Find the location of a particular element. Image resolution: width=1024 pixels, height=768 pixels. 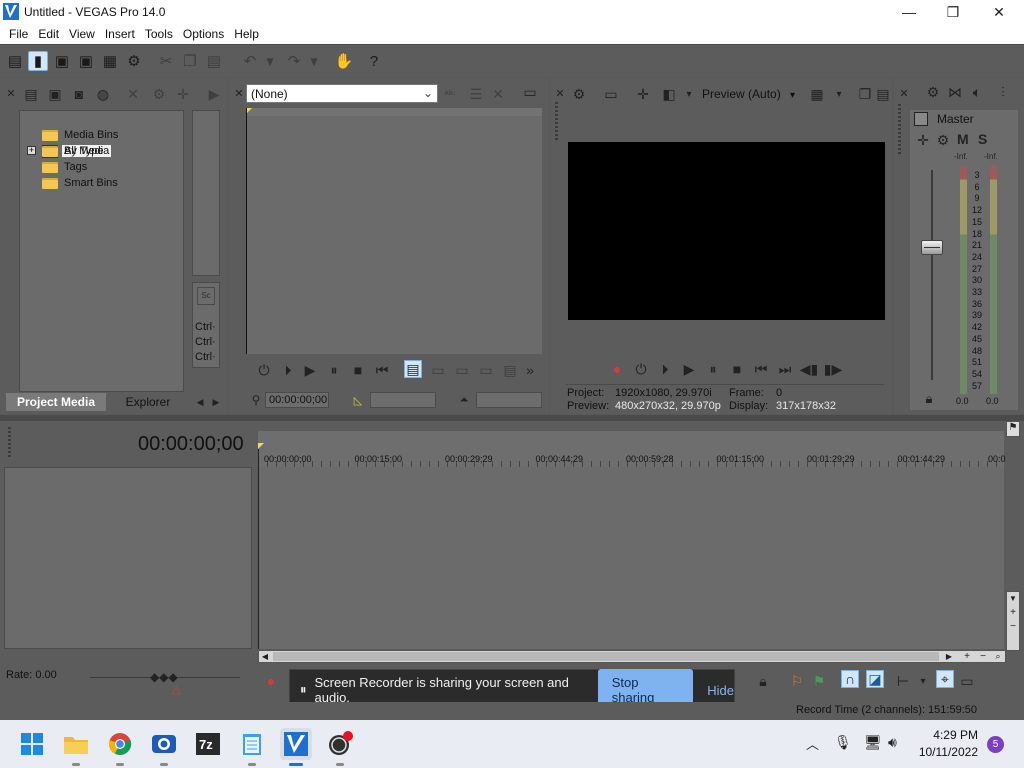

clear-icon: ✕ is located at coordinates (498, 94).